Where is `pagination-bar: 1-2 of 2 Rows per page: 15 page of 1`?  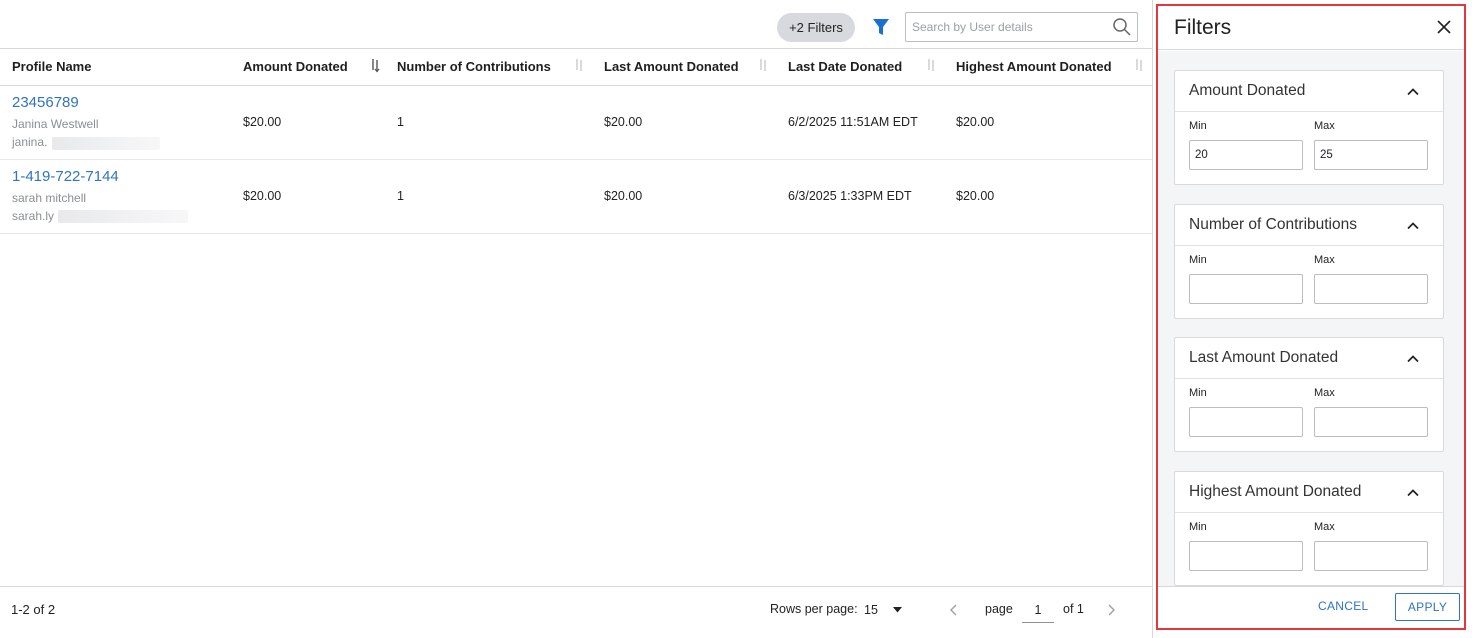
pagination-bar: 1-2 of 2 Rows per page: 15 page of 1 is located at coordinates (576, 612).